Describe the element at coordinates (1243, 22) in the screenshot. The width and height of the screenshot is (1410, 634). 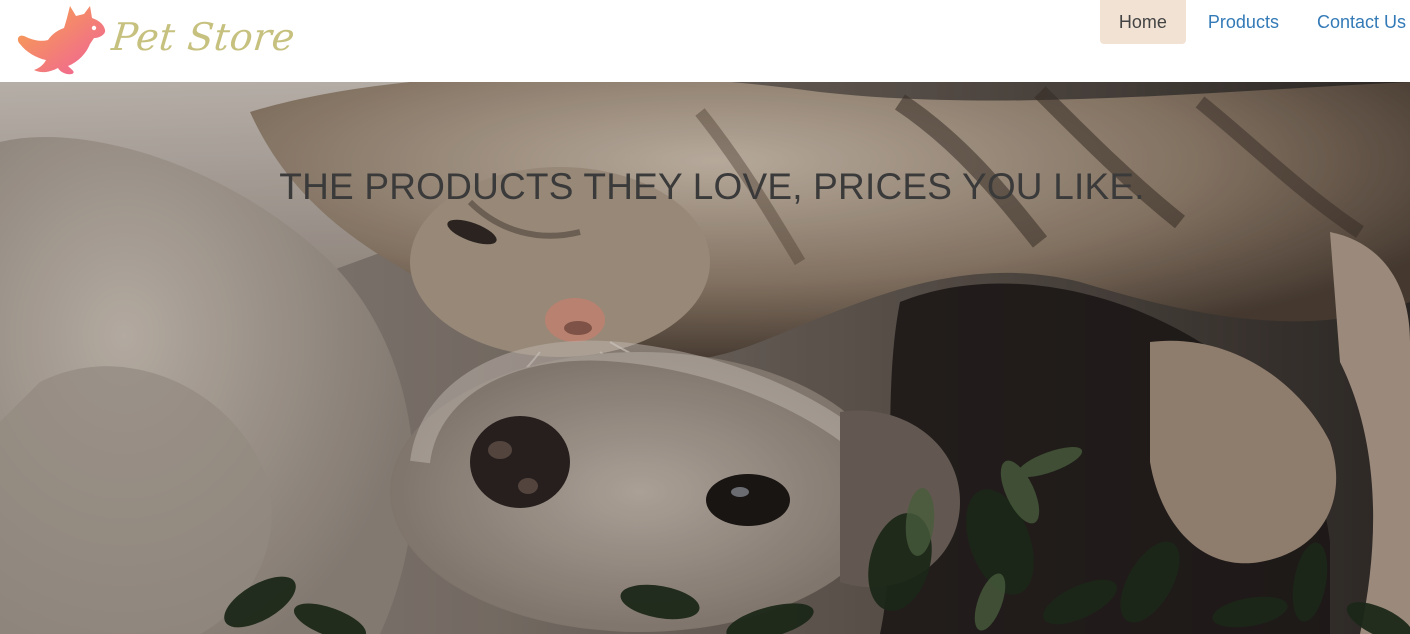
I see `nav-products: Products` at that location.